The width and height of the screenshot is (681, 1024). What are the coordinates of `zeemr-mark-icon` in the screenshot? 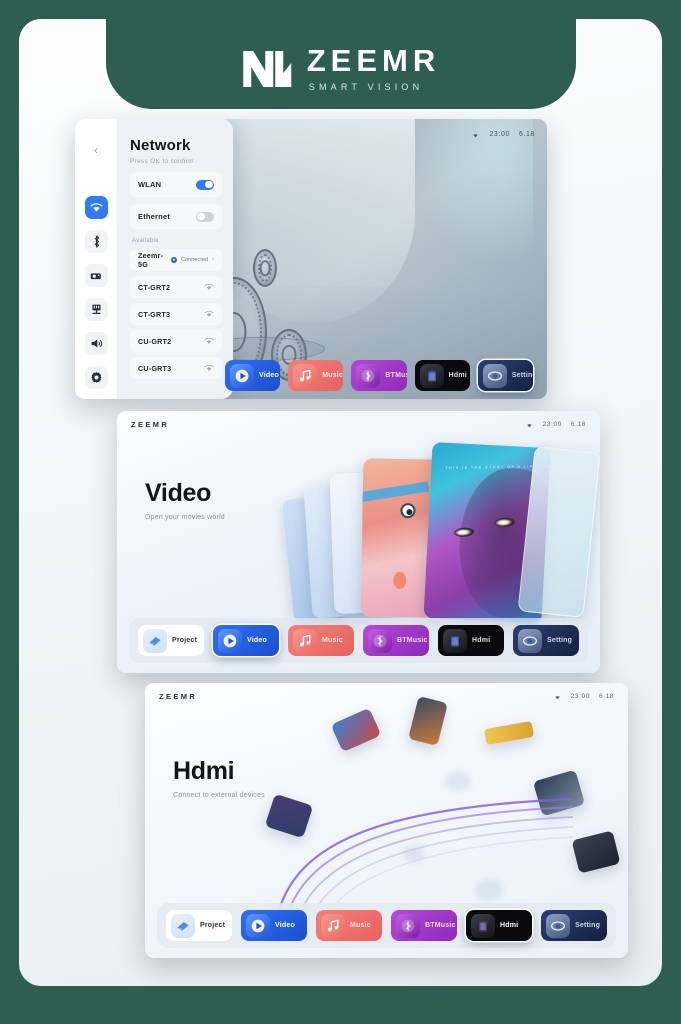 It's located at (266, 68).